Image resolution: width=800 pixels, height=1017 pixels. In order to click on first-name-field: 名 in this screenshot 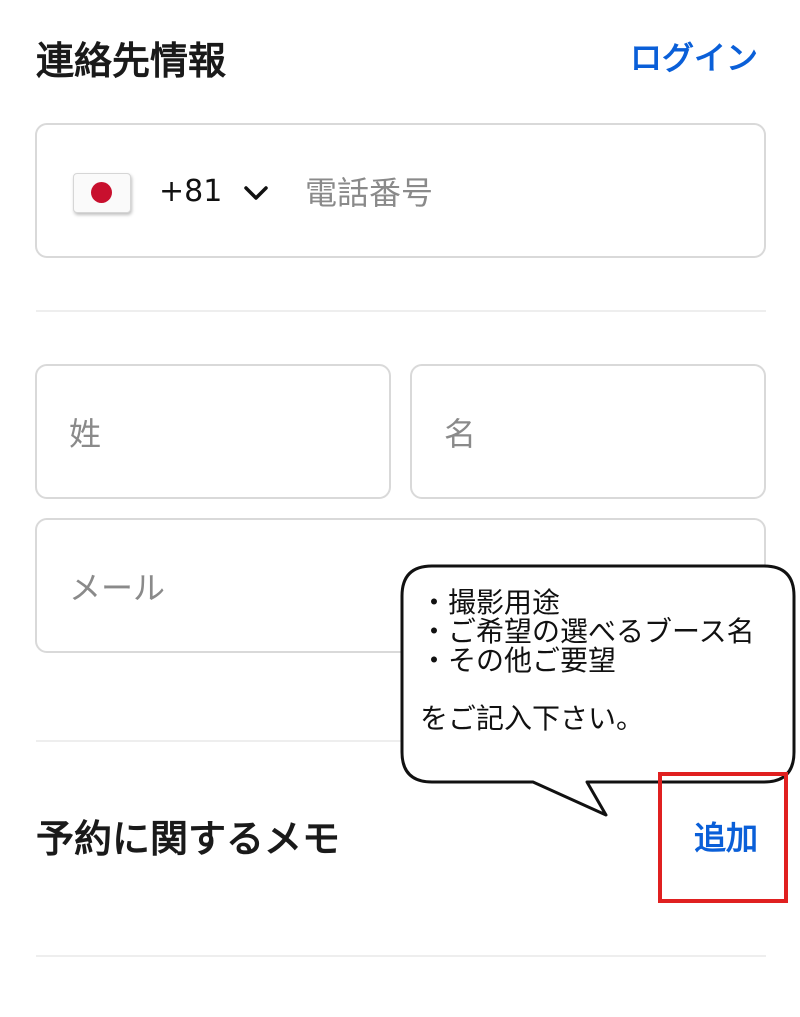, I will do `click(588, 431)`.